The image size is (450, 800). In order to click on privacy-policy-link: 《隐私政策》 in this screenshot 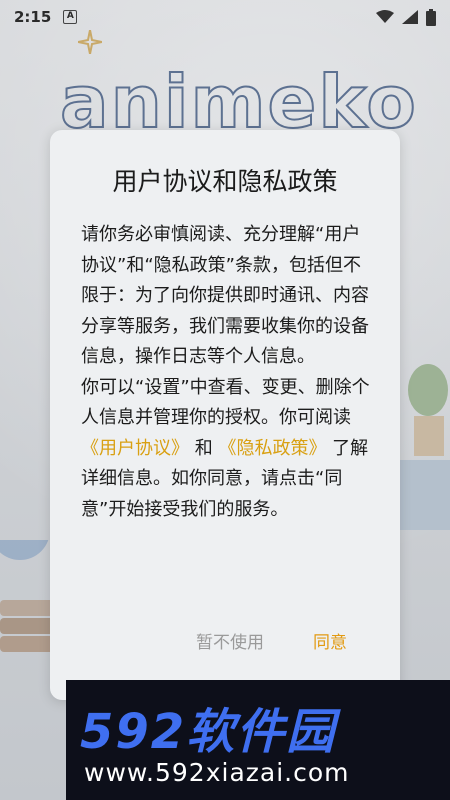, I will do `click(272, 448)`.